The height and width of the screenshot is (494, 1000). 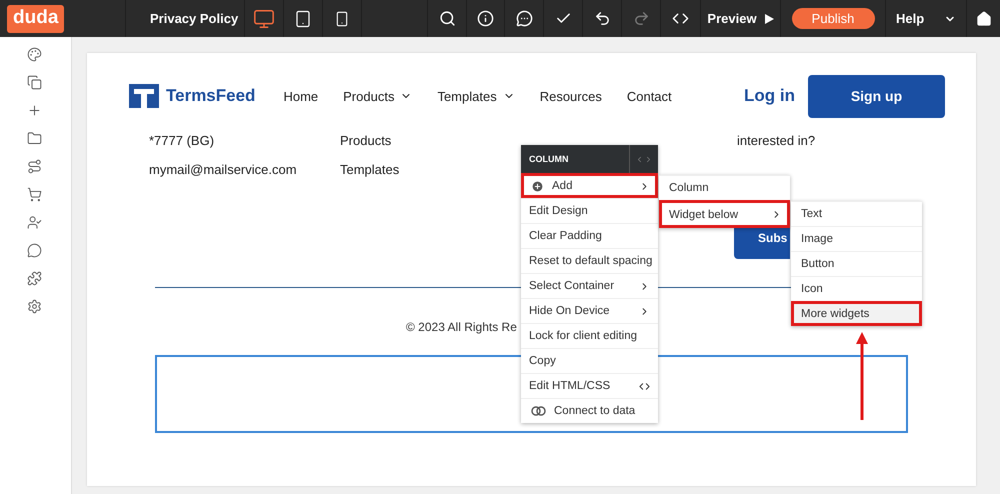 I want to click on login-link: Log in, so click(x=769, y=96).